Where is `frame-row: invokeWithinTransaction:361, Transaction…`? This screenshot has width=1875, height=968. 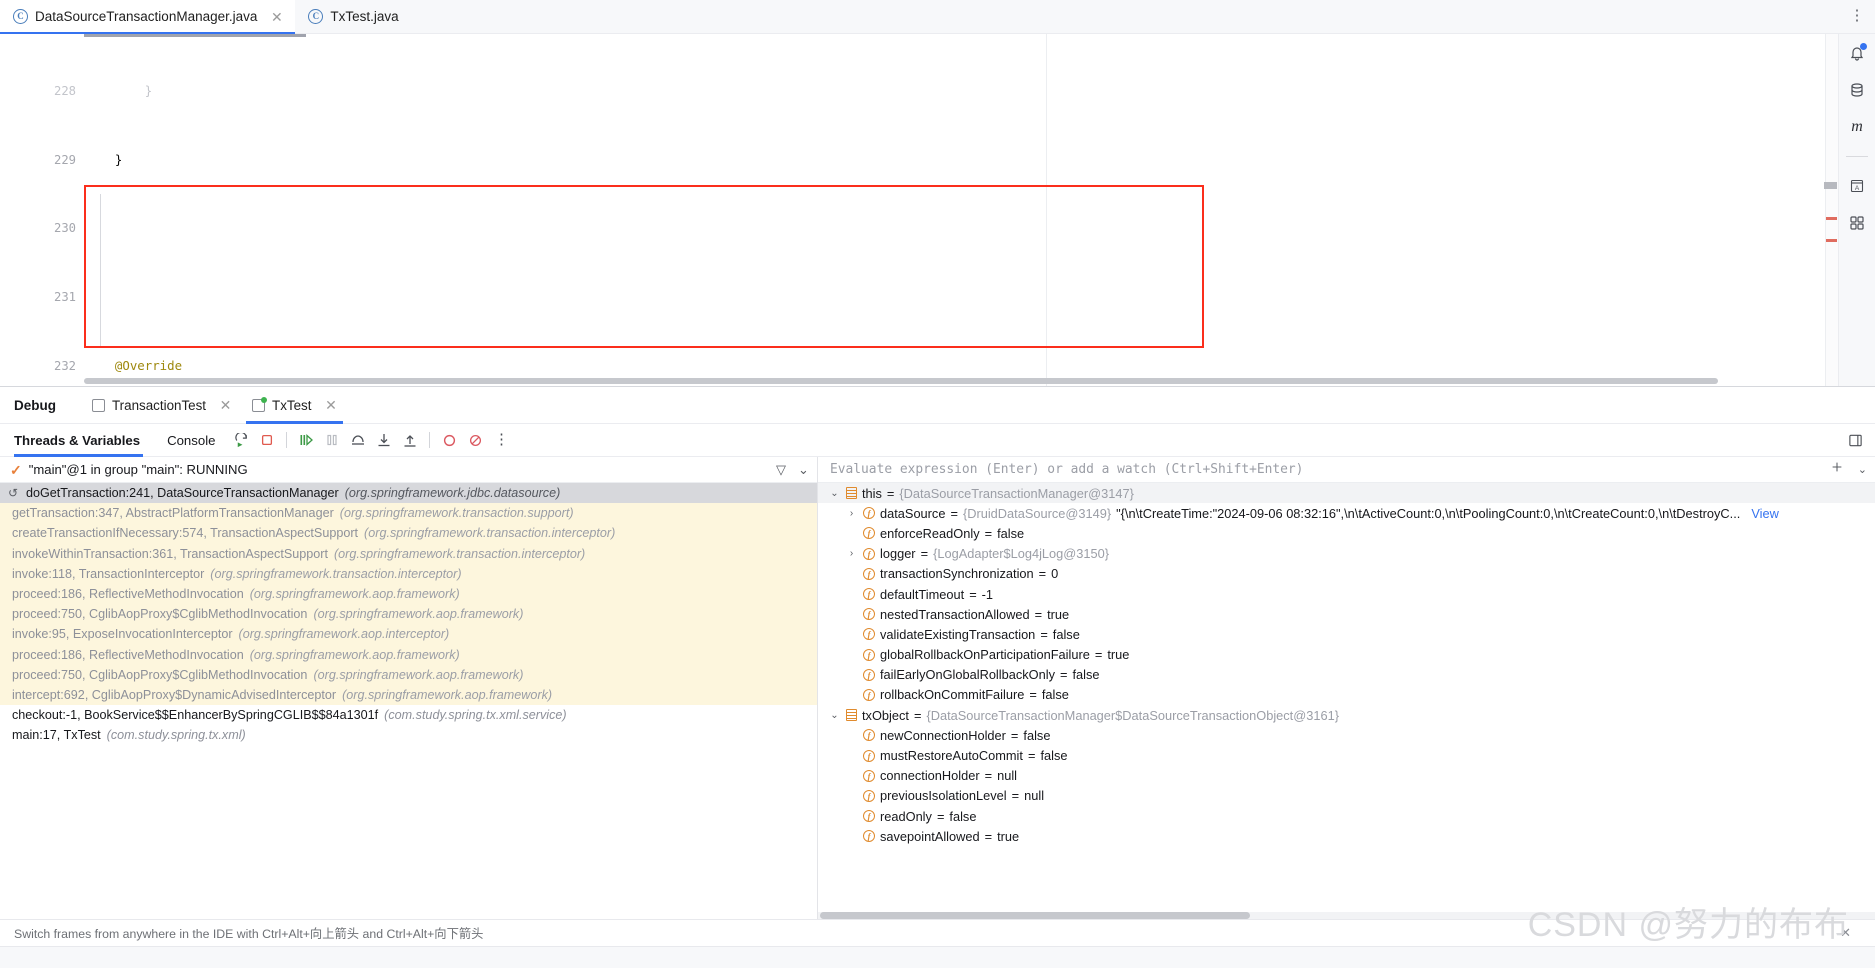 frame-row: invokeWithinTransaction:361, Transaction… is located at coordinates (408, 553).